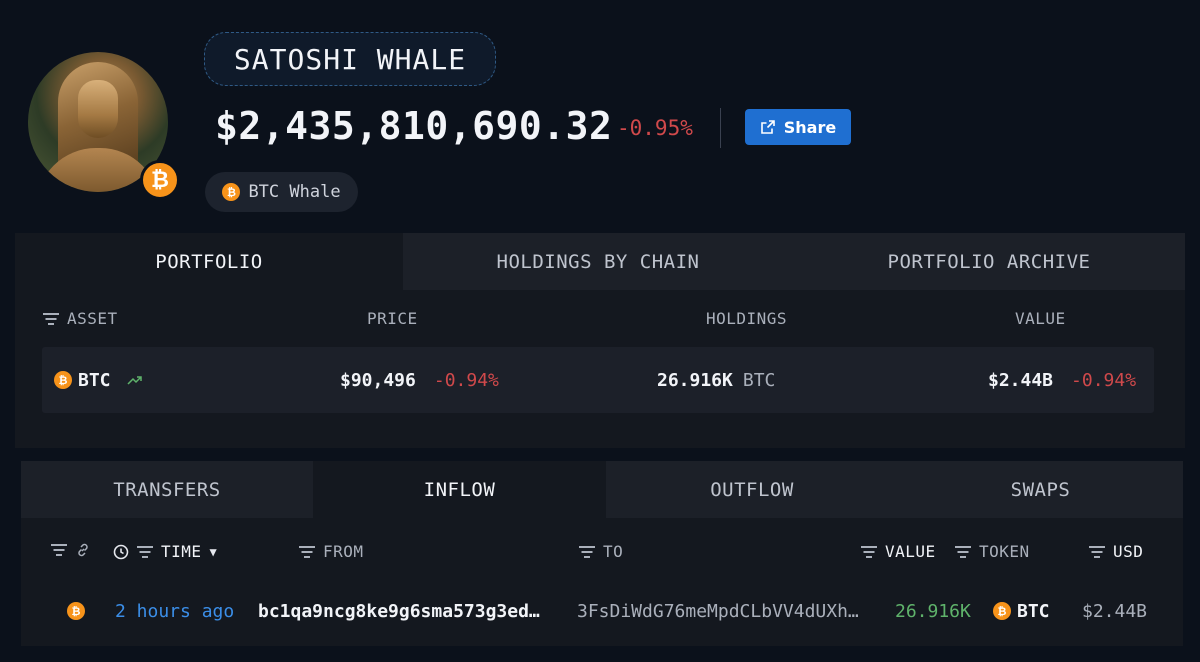 The width and height of the screenshot is (1200, 662). Describe the element at coordinates (752, 489) in the screenshot. I see `tab-outflow: OUTFLOW` at that location.